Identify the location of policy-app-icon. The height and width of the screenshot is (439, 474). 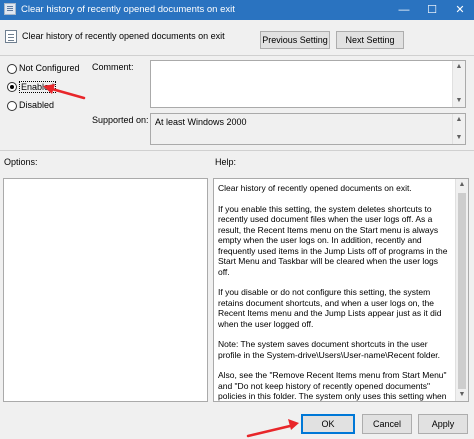
(10, 9).